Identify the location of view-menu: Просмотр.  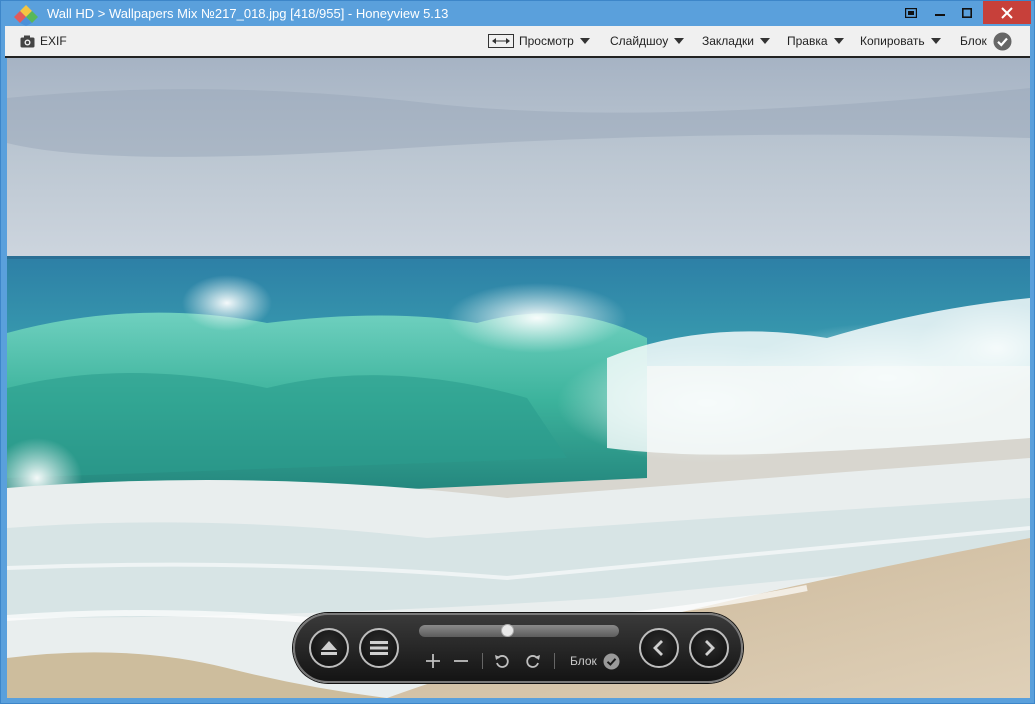
(539, 41).